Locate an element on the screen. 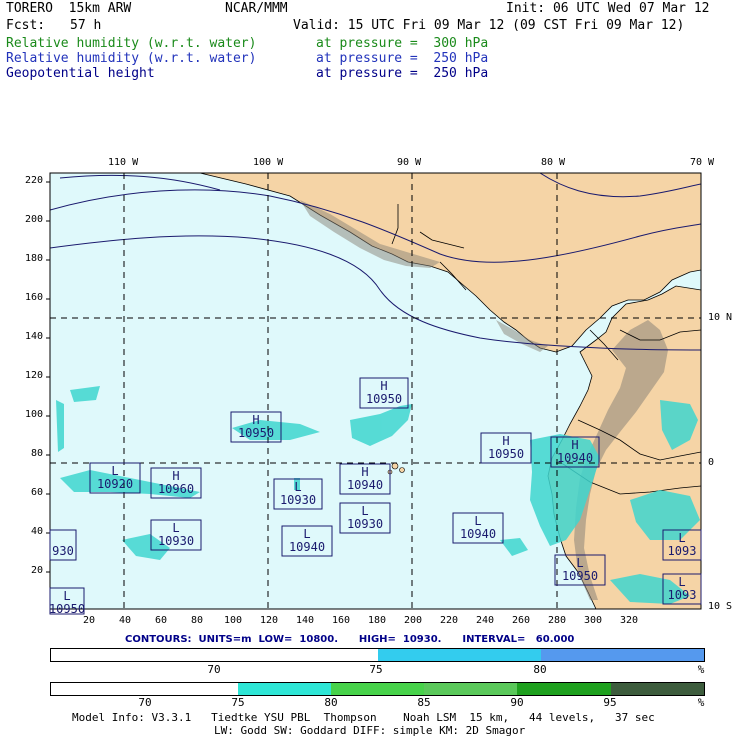 Image resolution: width=740 pixels, height=740 pixels. colorbar-300-label: 95 is located at coordinates (610, 702).